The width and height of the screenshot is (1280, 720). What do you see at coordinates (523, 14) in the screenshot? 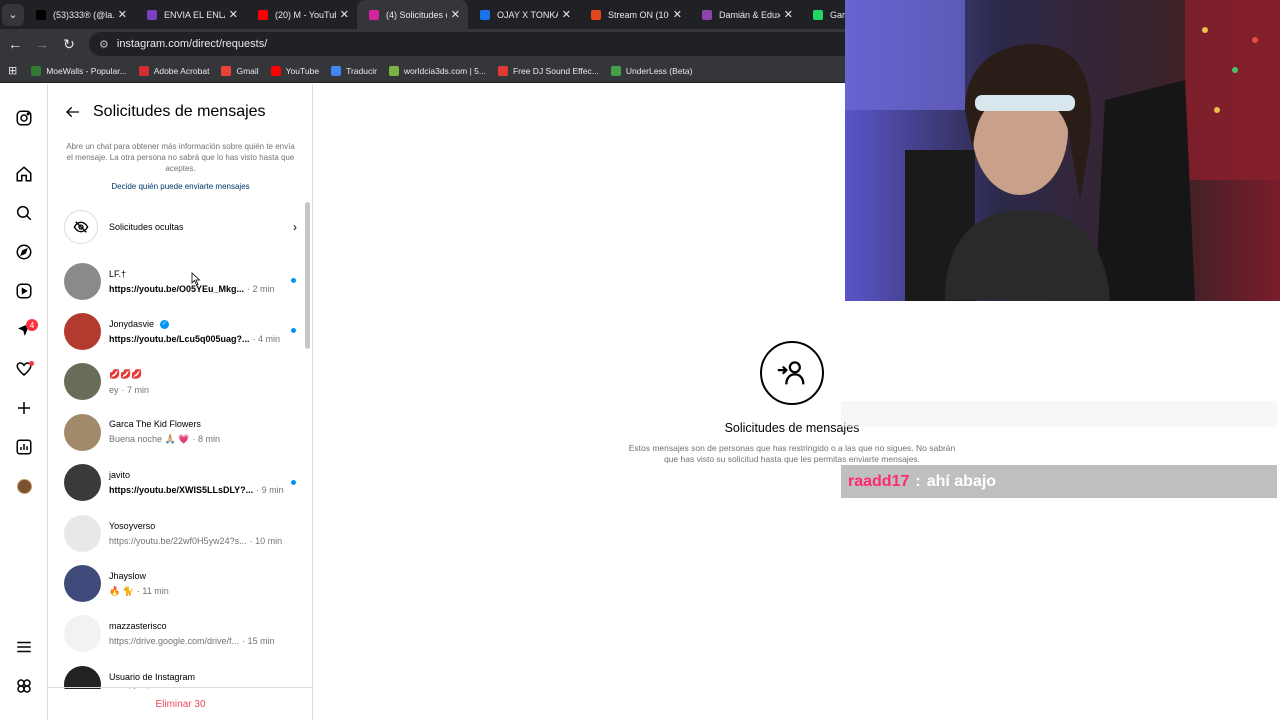
I see `browser-tab: OJAY X TONKA - Y ✕` at bounding box center [523, 14].